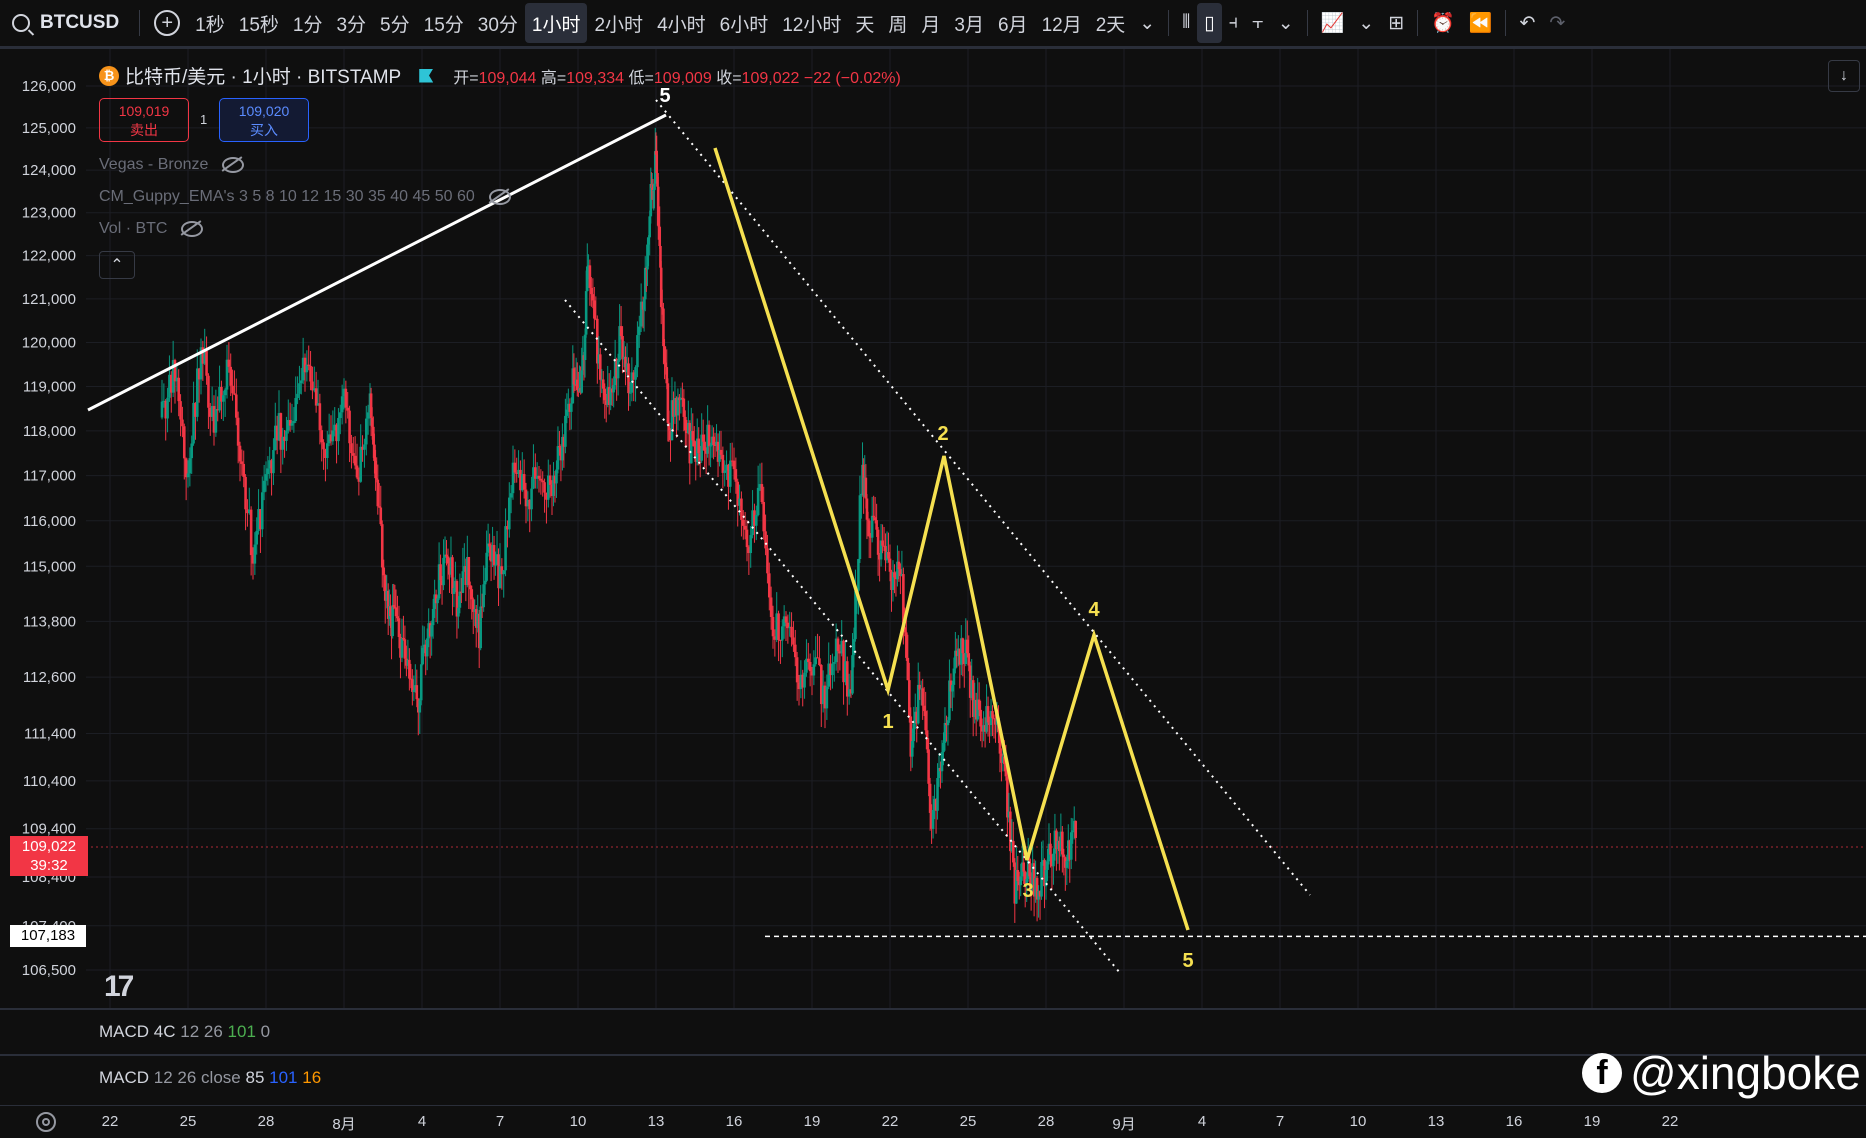 The width and height of the screenshot is (1866, 1138). Describe the element at coordinates (167, 23) in the screenshot. I see `compare-add-icon: +` at that location.